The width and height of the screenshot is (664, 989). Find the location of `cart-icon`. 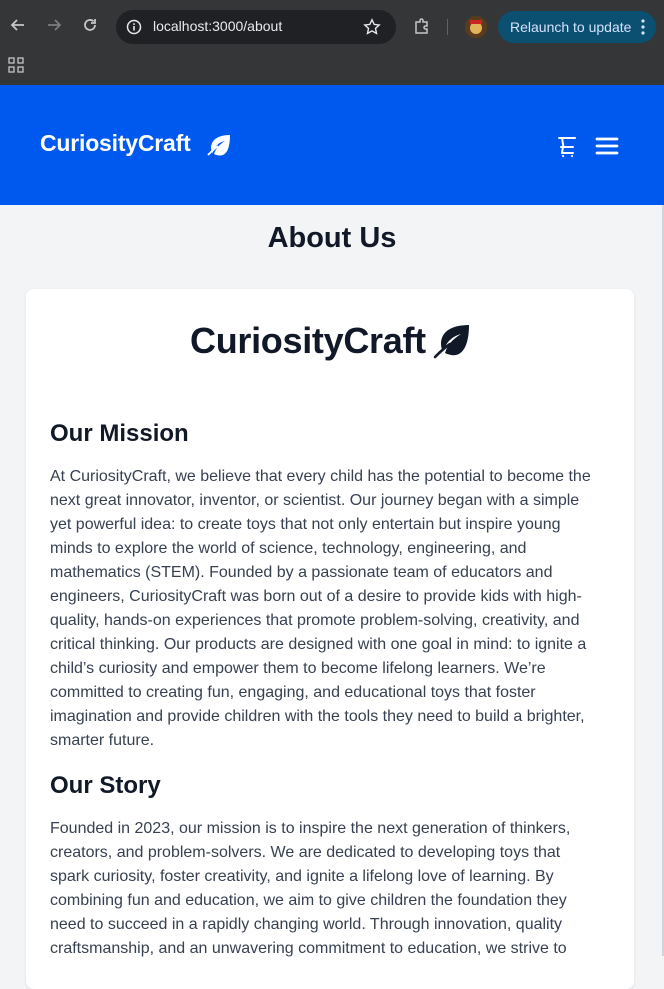

cart-icon is located at coordinates (567, 146).